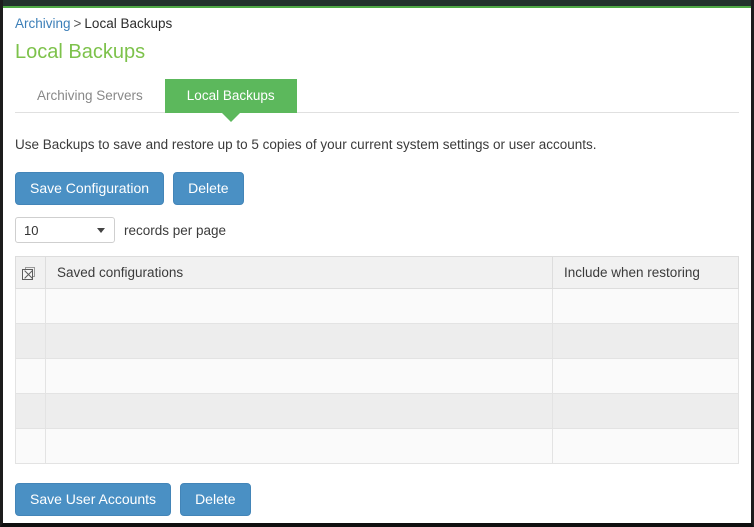 This screenshot has width=754, height=527. I want to click on records-per-page-row: 10 records per page, so click(377, 230).